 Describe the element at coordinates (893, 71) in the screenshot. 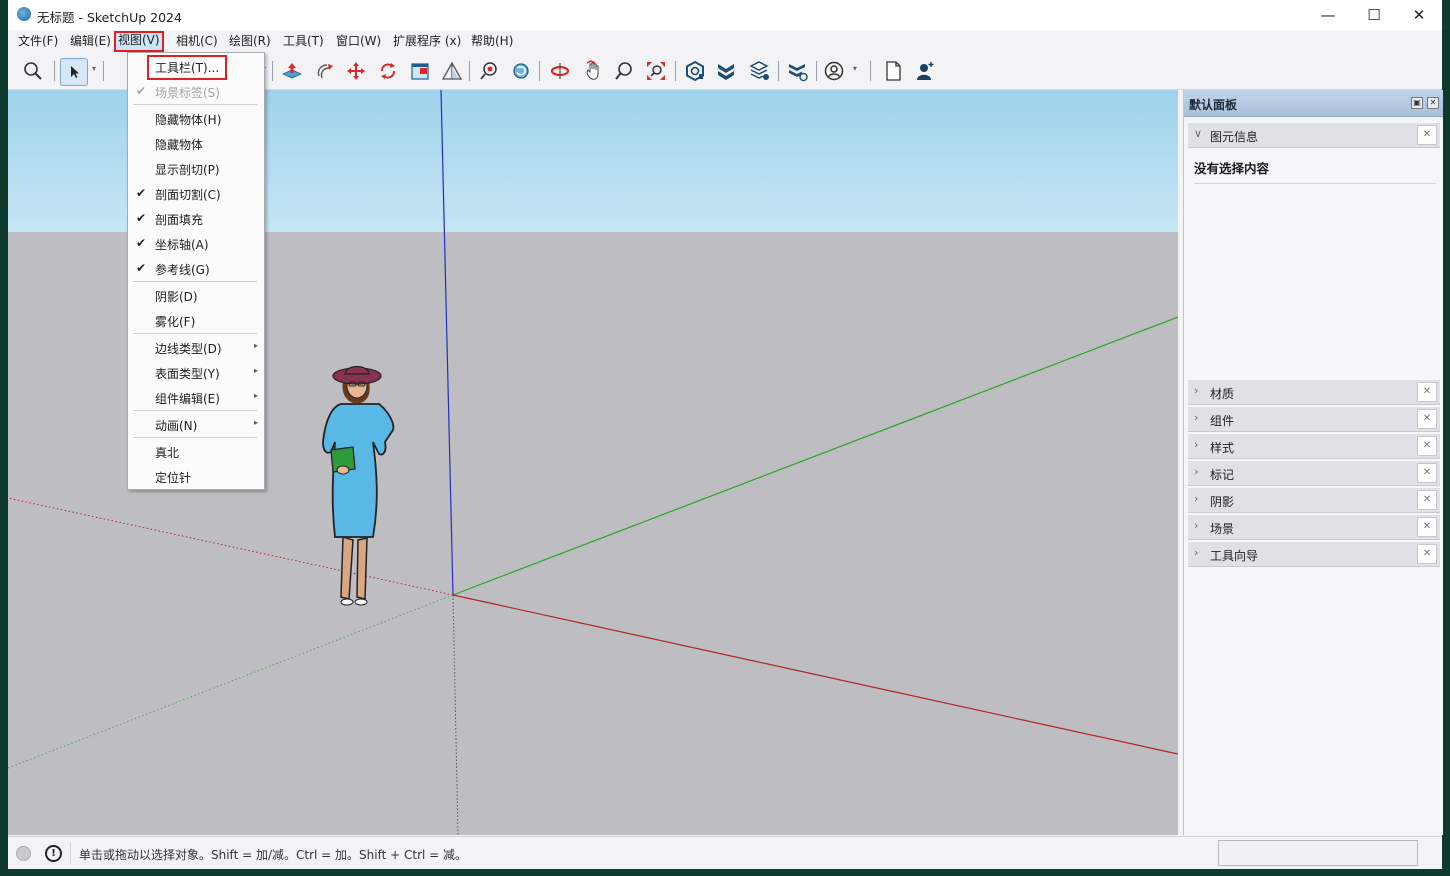

I see `new-file-icon` at that location.